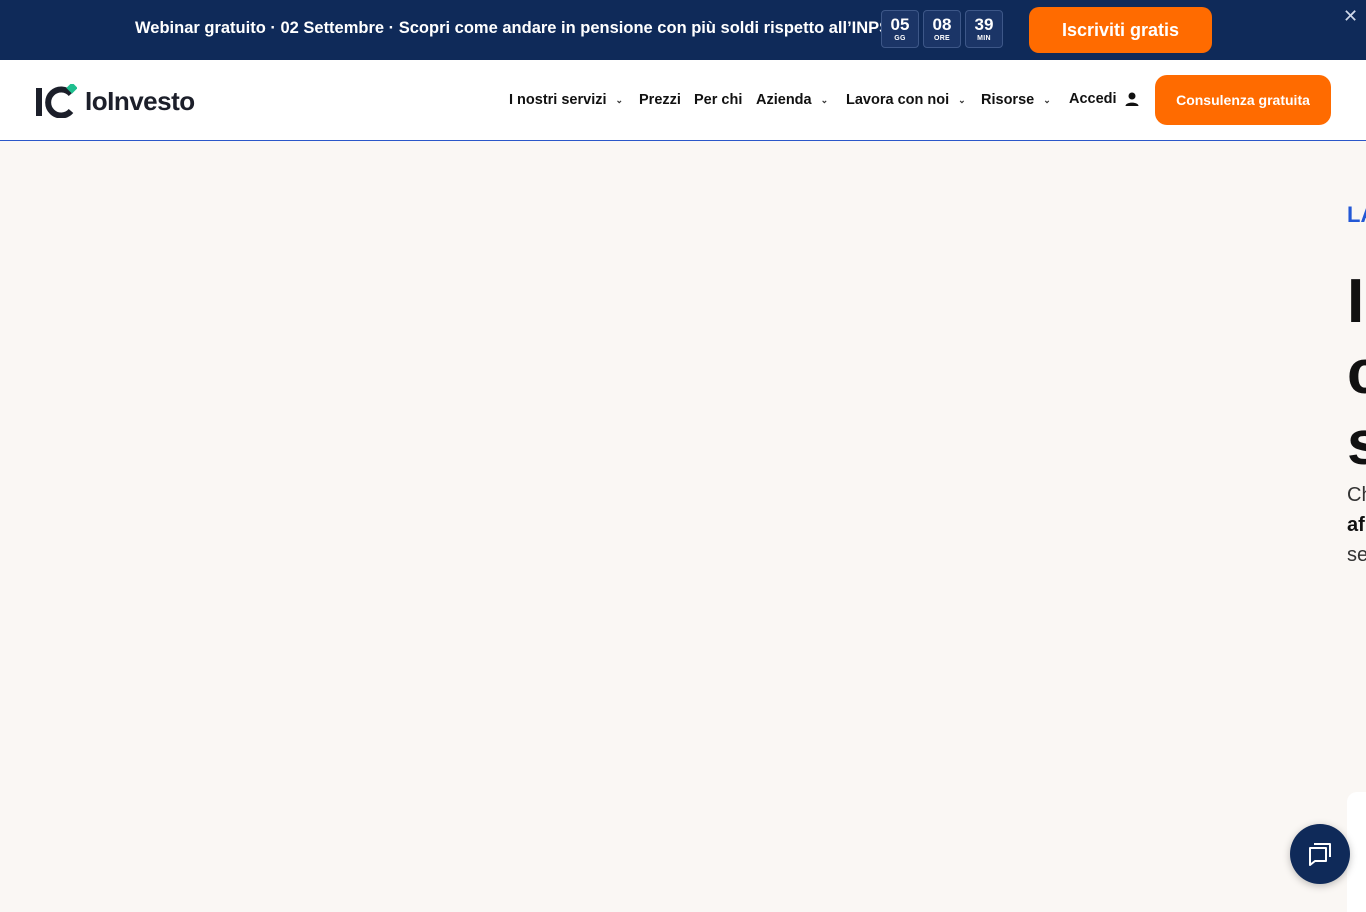 The image size is (1366, 912). Describe the element at coordinates (900, 38) in the screenshot. I see `countdown-unit: GG` at that location.